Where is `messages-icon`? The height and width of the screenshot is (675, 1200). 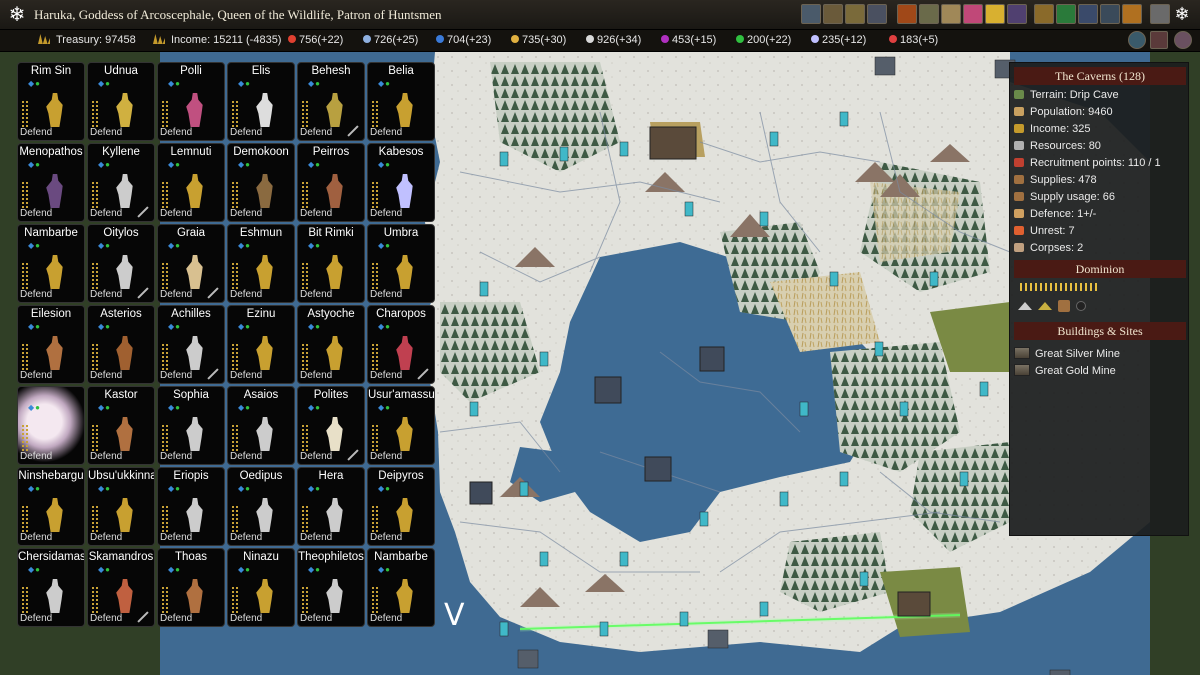
messages-icon is located at coordinates (1159, 40).